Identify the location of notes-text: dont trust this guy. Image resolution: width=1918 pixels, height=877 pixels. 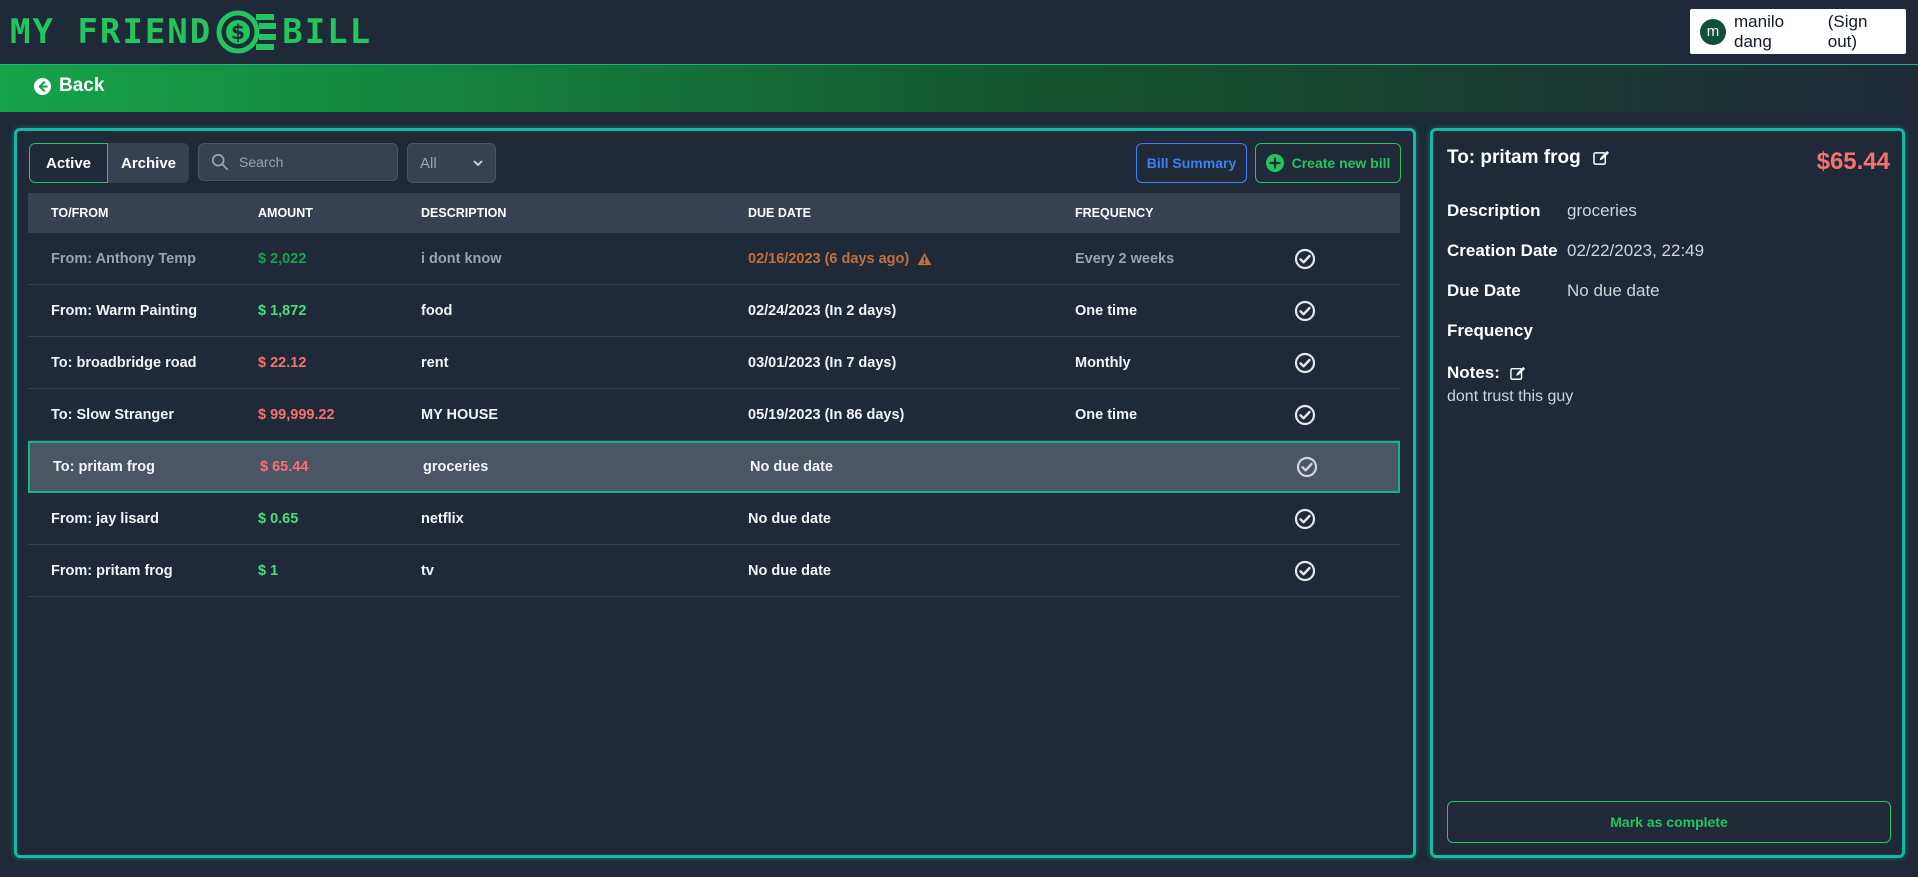
(1510, 396).